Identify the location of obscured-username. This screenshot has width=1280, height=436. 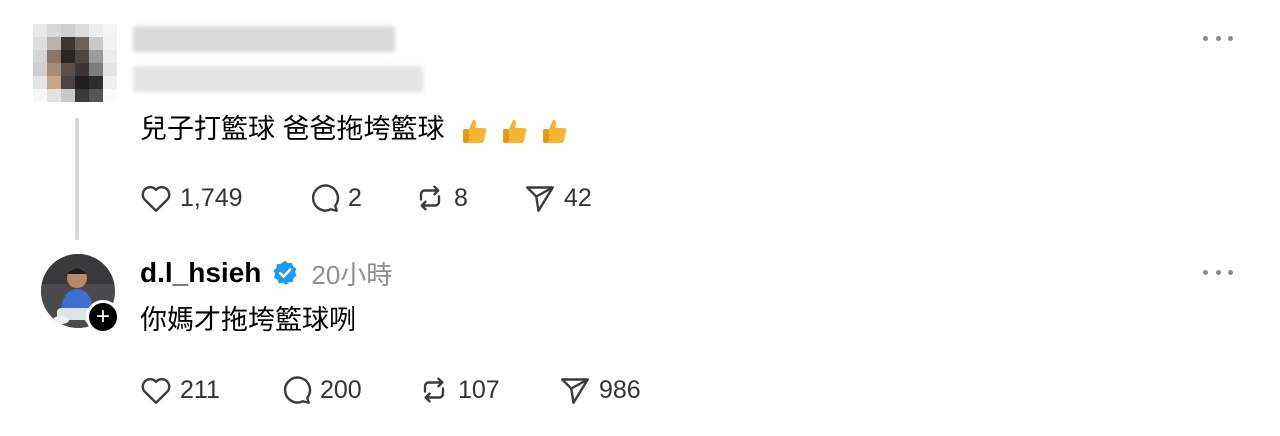
(264, 39).